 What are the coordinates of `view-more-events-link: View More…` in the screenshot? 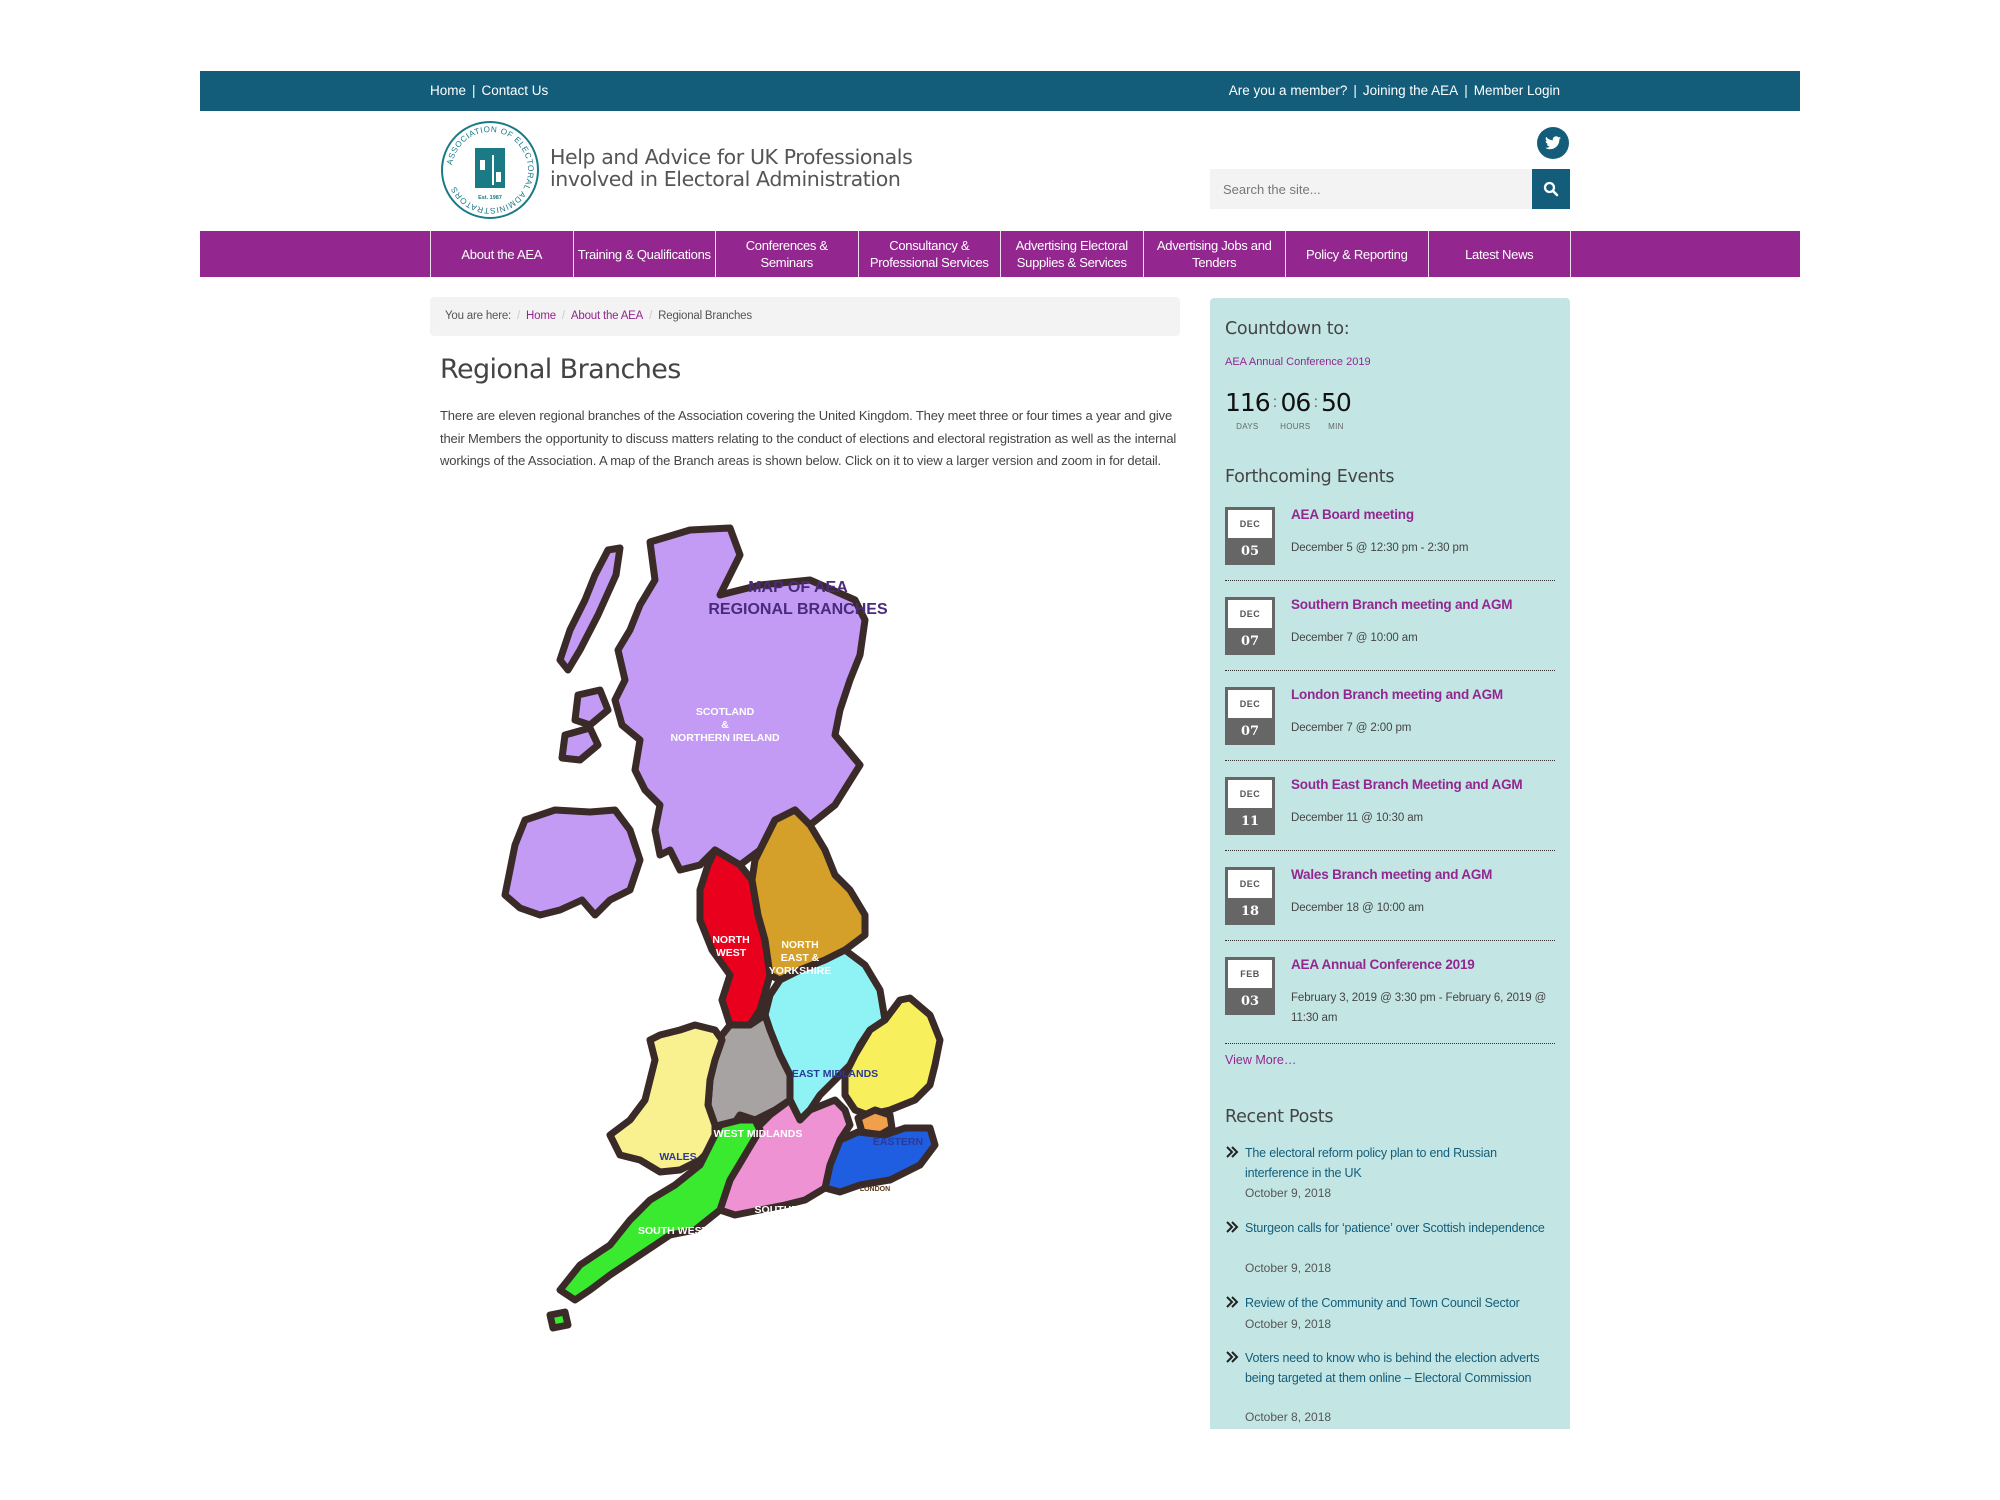 It's located at (1260, 1060).